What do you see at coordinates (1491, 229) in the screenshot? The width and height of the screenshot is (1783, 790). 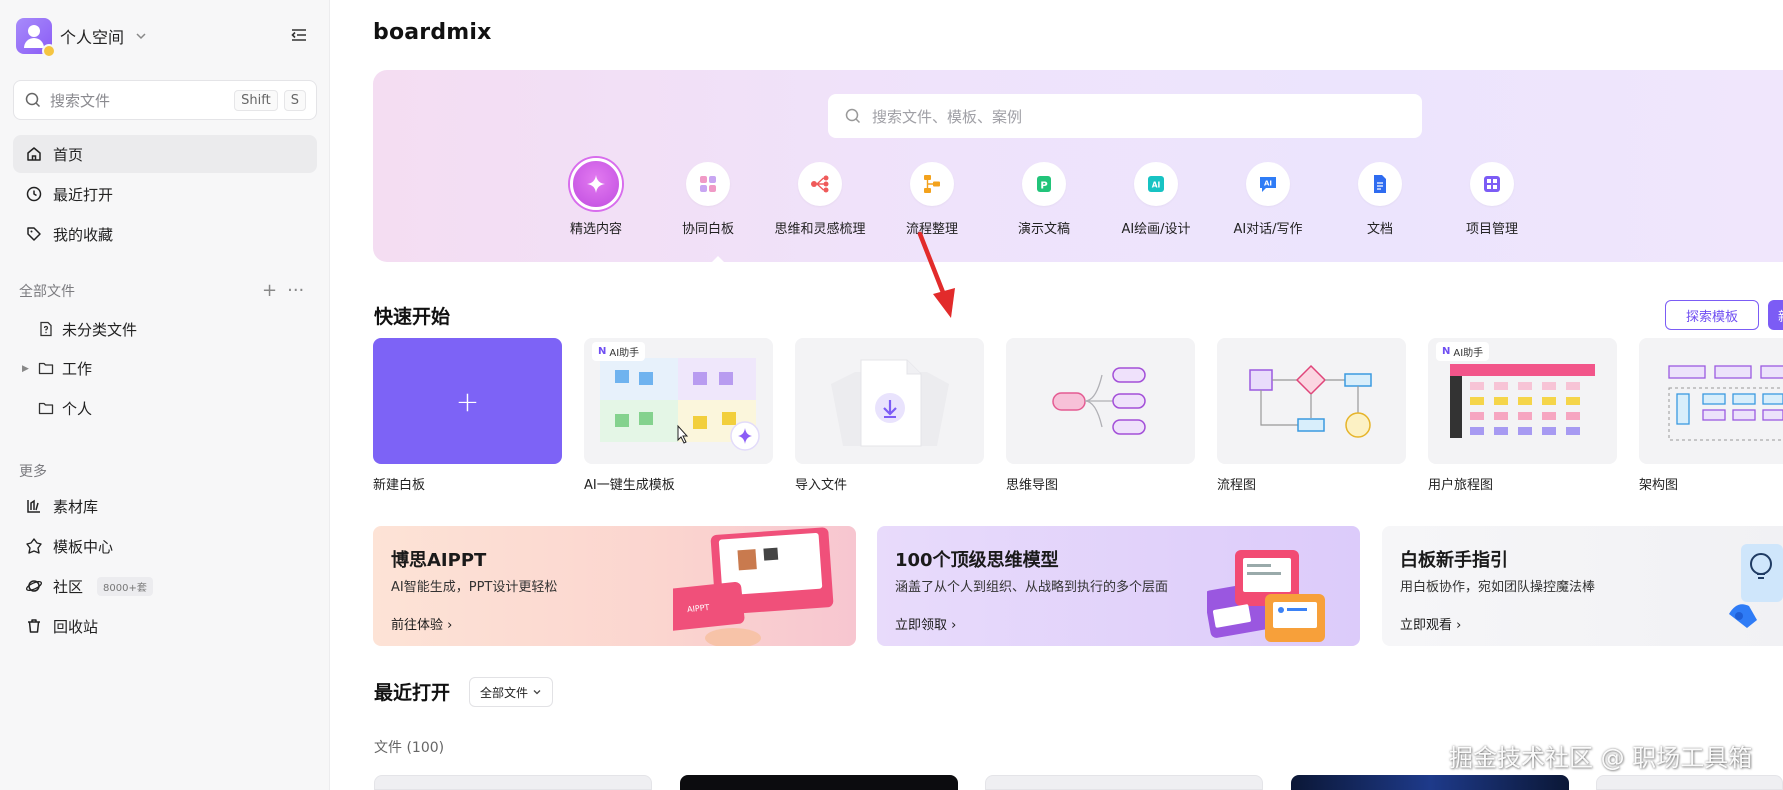 I see `category-label: 项目管理` at bounding box center [1491, 229].